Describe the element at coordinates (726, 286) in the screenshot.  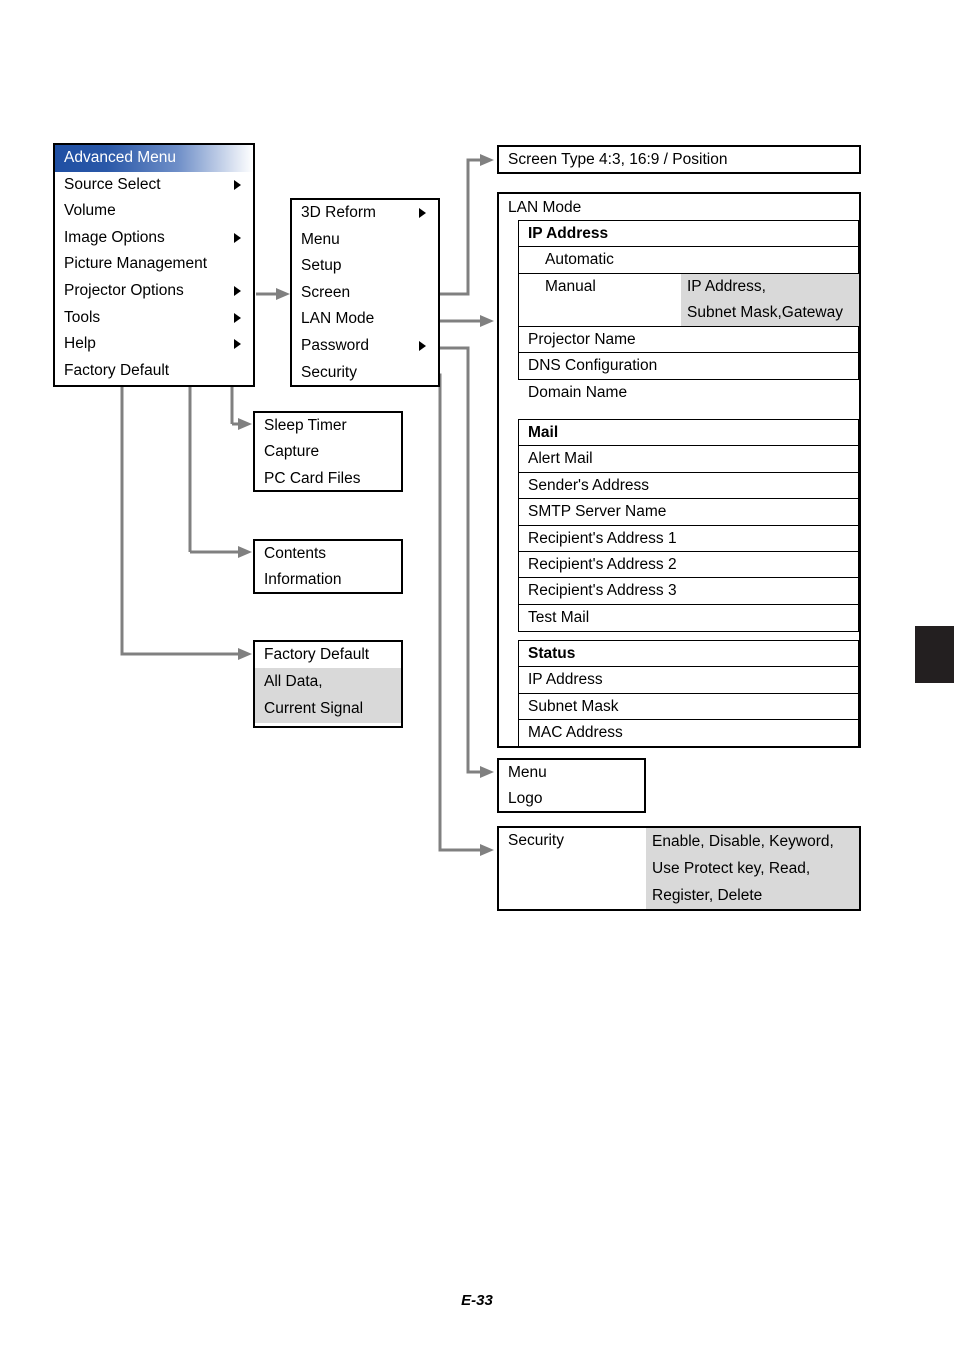
I see `manual-value-line-1: IP Address,` at that location.